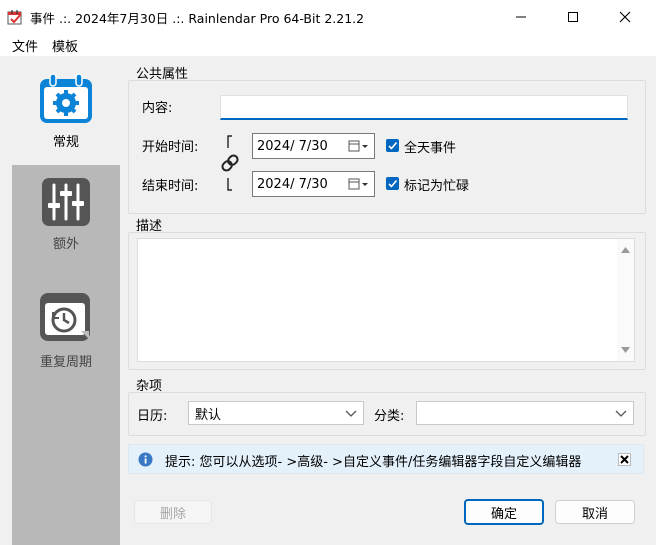  Describe the element at coordinates (173, 512) in the screenshot. I see `delete-button: 删除` at that location.